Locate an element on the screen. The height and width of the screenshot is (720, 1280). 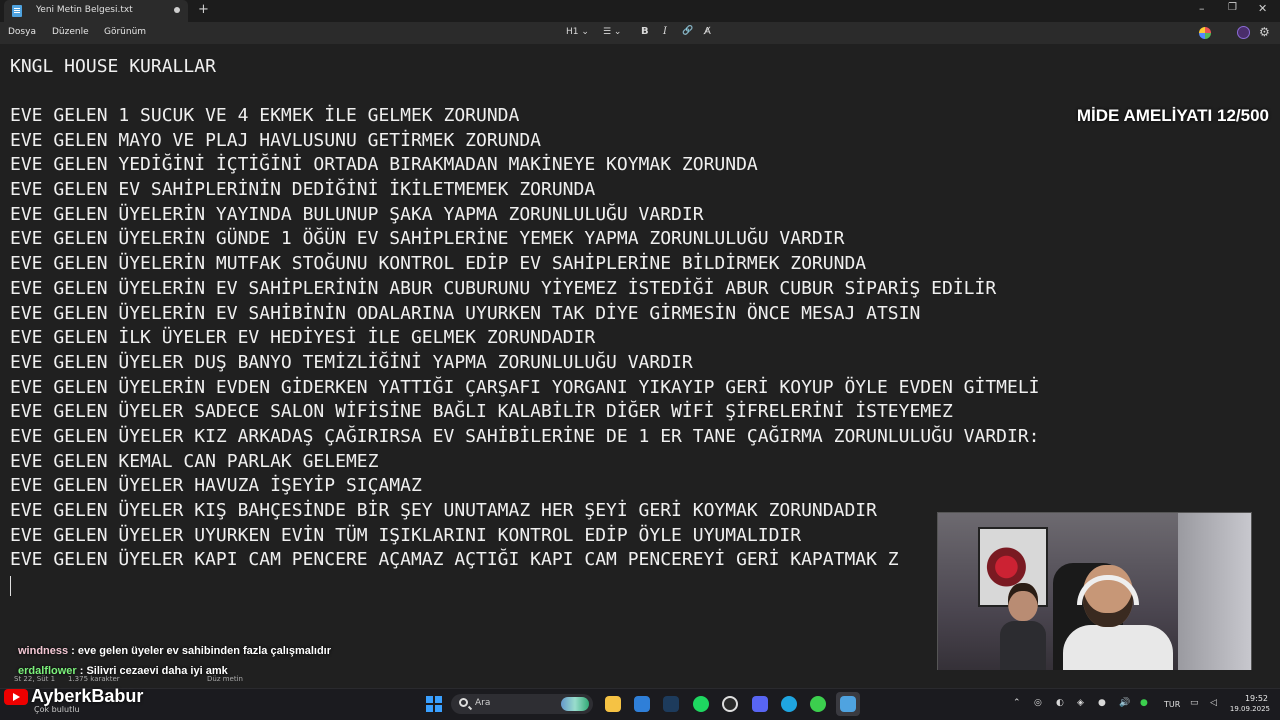
link-icon: 🔗 is located at coordinates (687, 31).